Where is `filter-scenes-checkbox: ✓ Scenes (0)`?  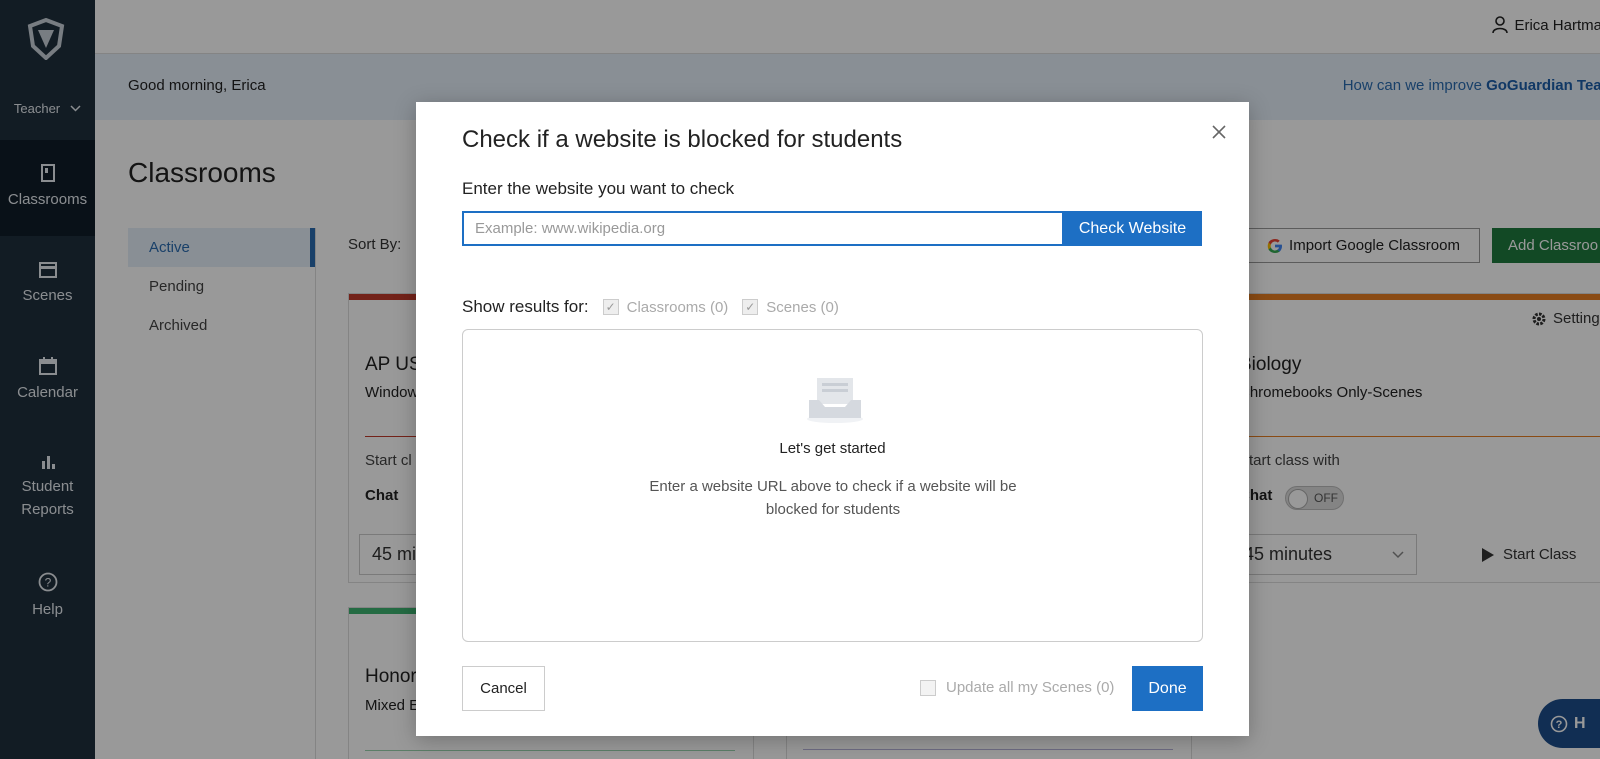
filter-scenes-checkbox: ✓ Scenes (0) is located at coordinates (790, 307).